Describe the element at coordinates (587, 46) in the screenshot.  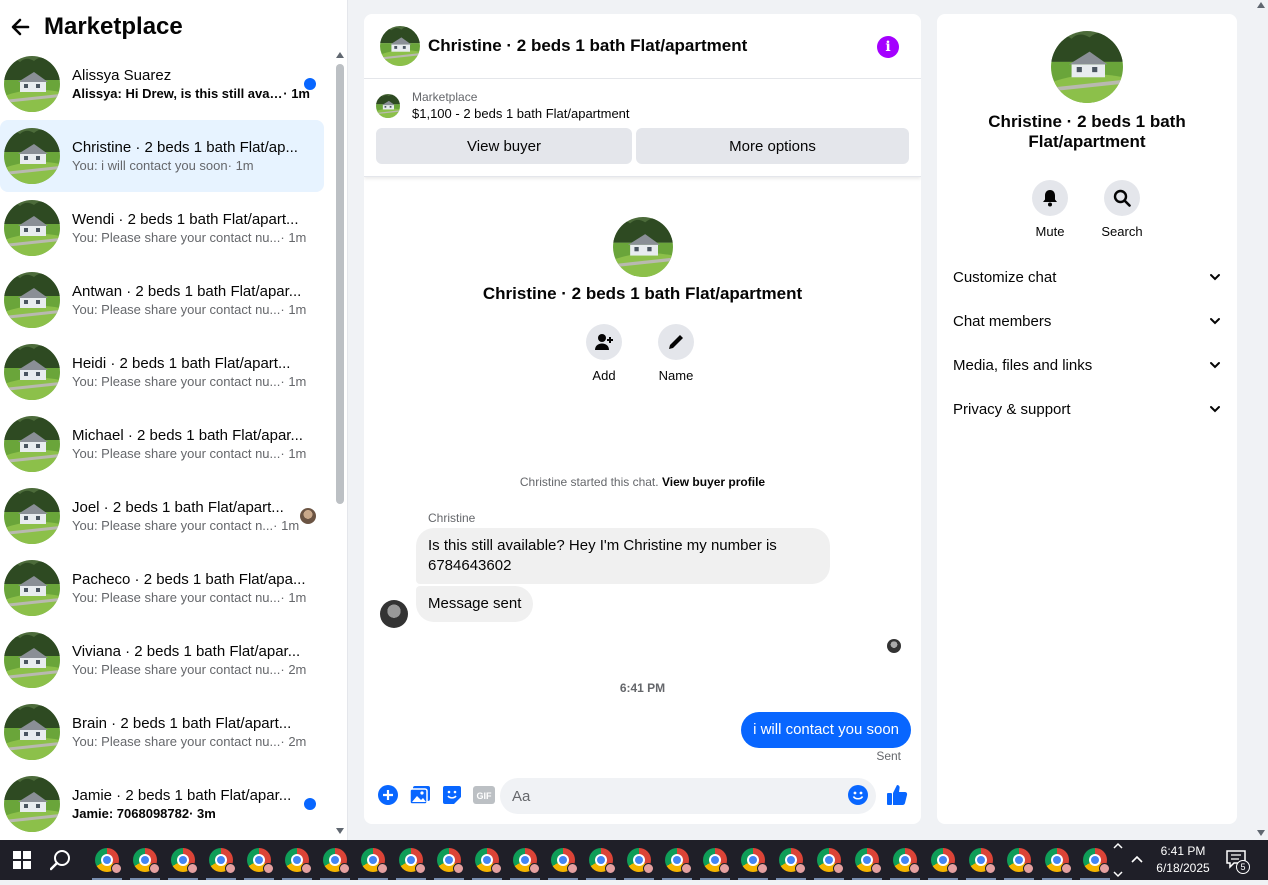
I see `chat-title: Christine · 2 beds 1 bath Flat/apartment` at that location.